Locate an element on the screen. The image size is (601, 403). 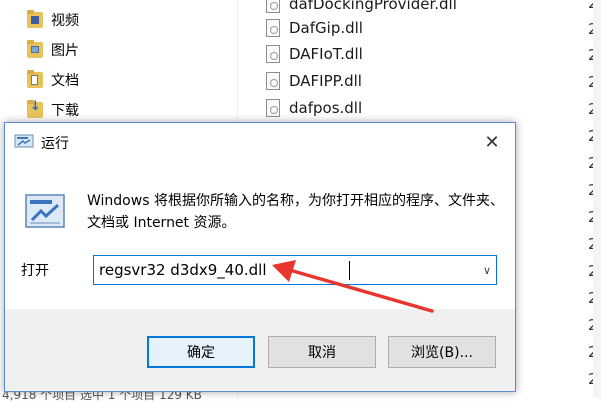
file-name: dafDockingProvider.dll is located at coordinates (373, 6).